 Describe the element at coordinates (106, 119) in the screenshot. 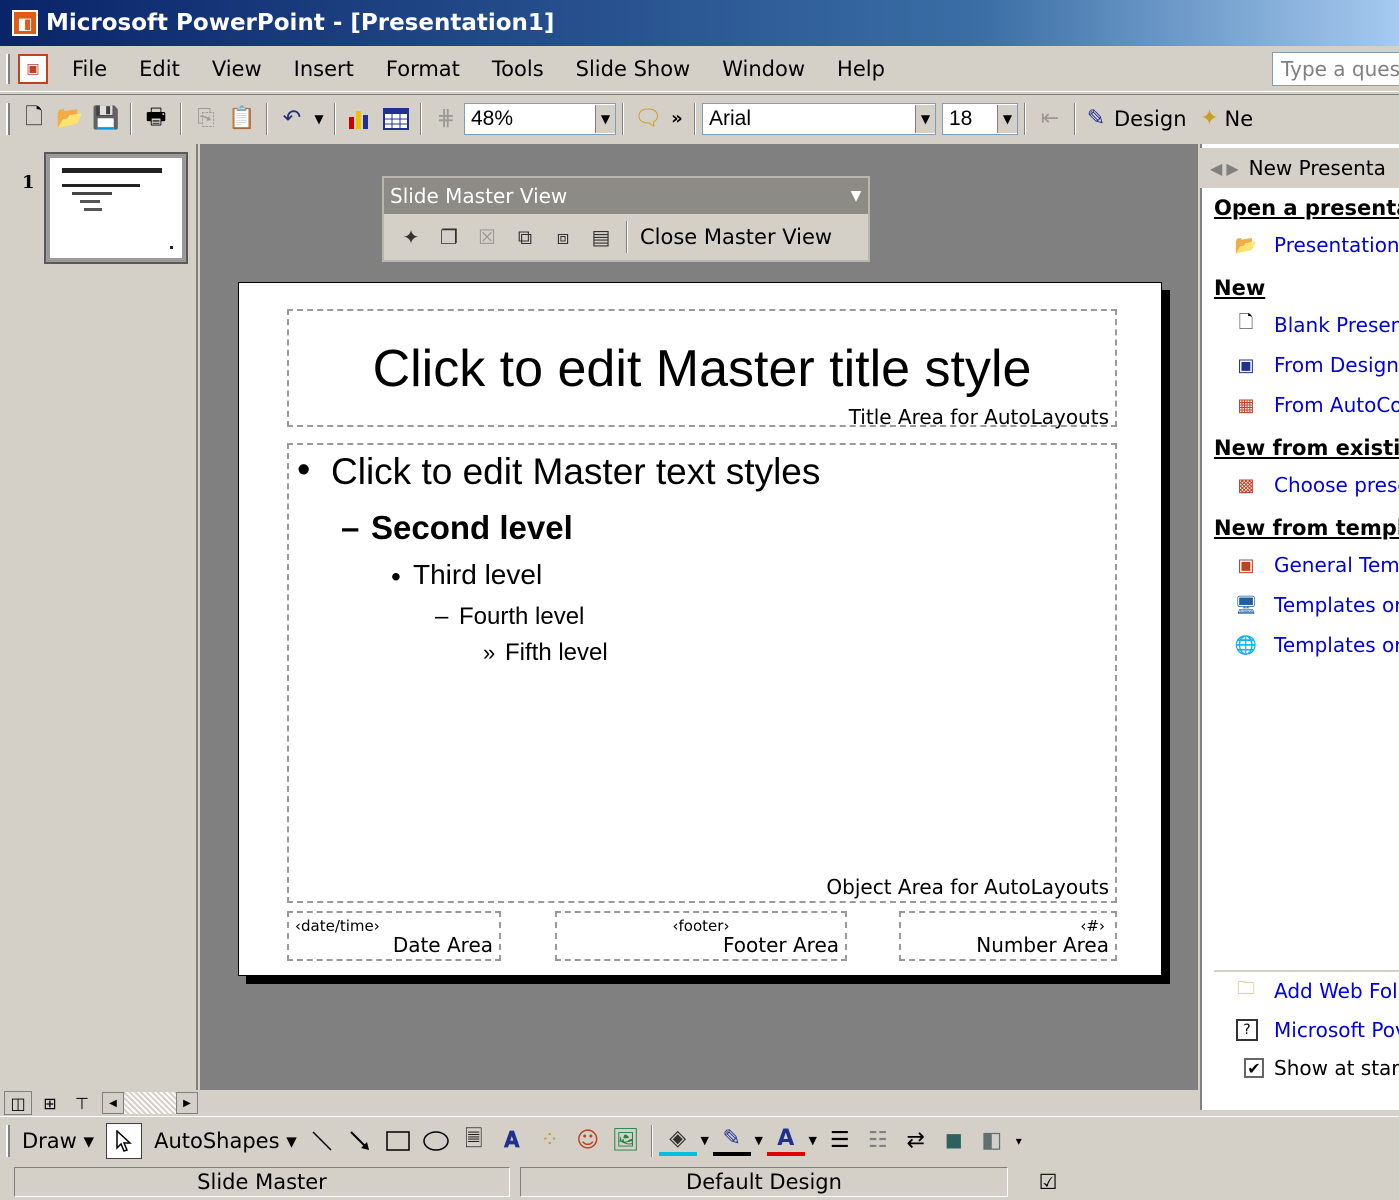

I see `save-icon: 💾` at that location.